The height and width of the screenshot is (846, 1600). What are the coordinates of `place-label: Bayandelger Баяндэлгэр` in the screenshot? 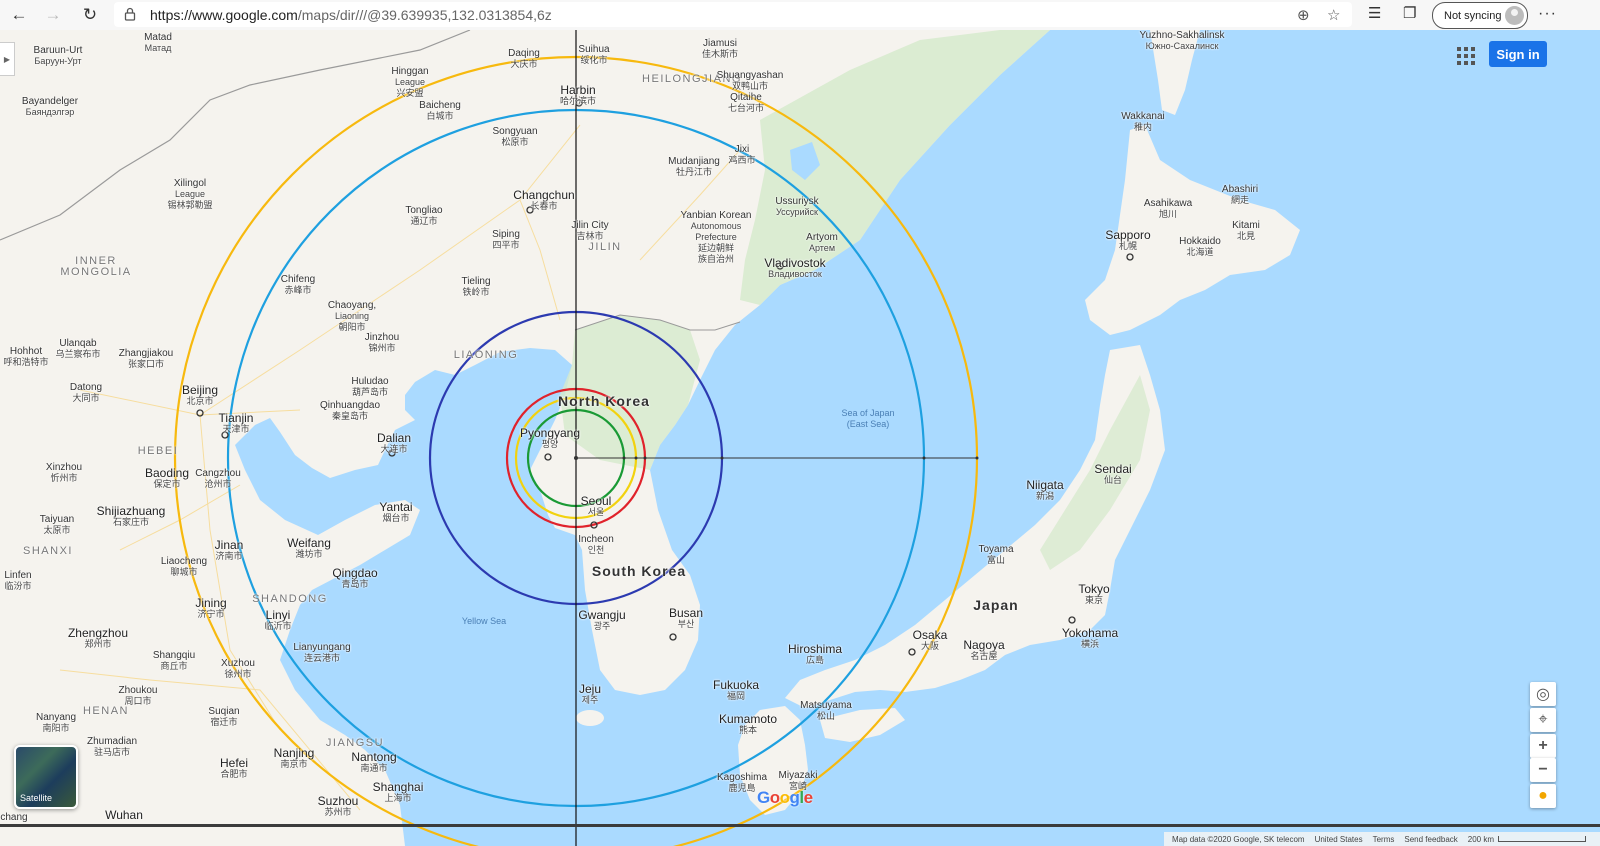 It's located at (50, 106).